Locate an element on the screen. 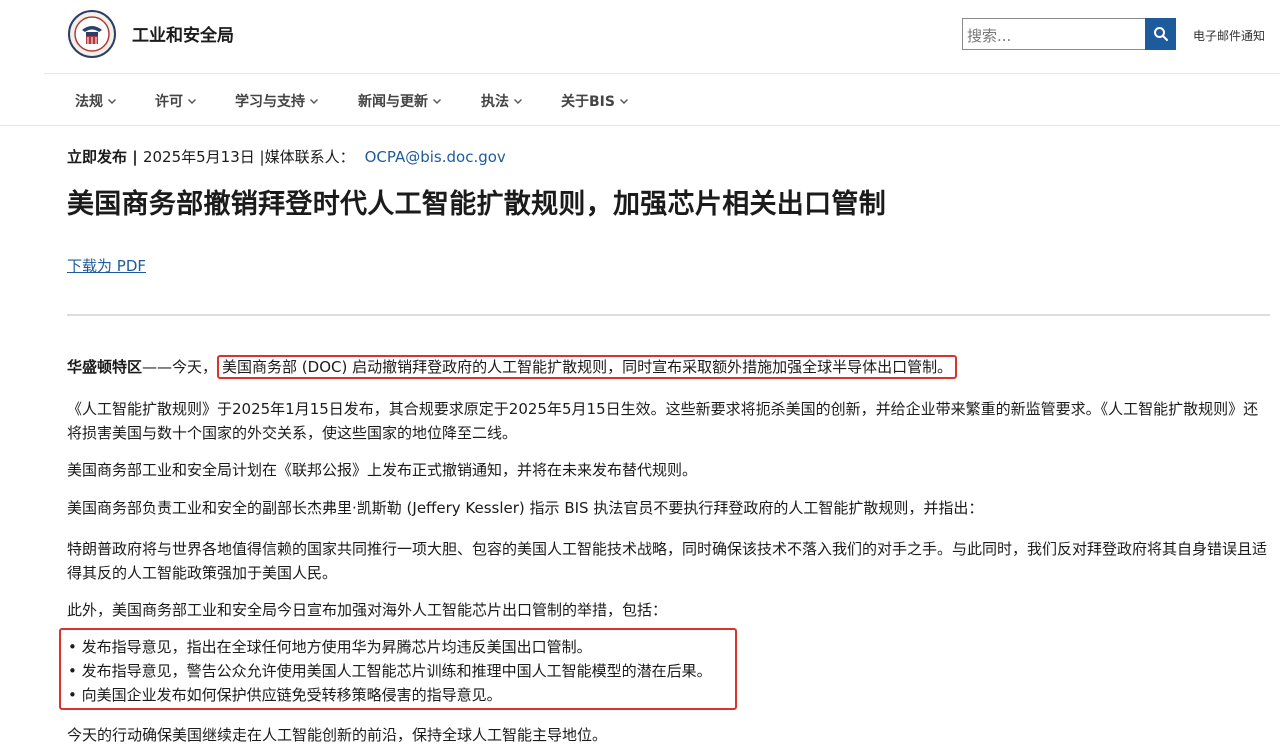 The height and width of the screenshot is (750, 1280). nav-item-label: 法规 is located at coordinates (89, 102).